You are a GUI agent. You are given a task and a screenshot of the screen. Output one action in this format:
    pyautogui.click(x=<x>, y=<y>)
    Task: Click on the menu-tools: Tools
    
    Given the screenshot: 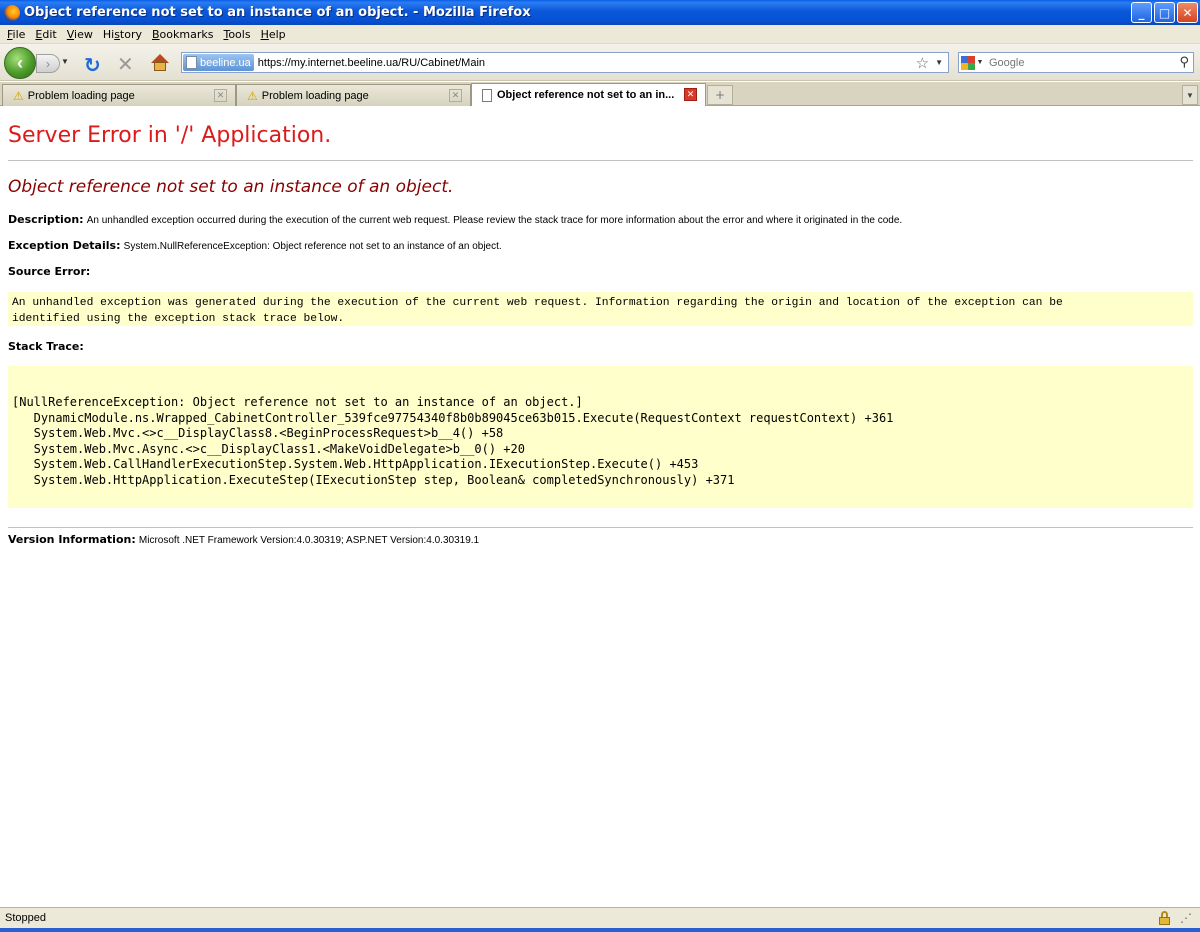 What is the action you would take?
    pyautogui.click(x=236, y=34)
    